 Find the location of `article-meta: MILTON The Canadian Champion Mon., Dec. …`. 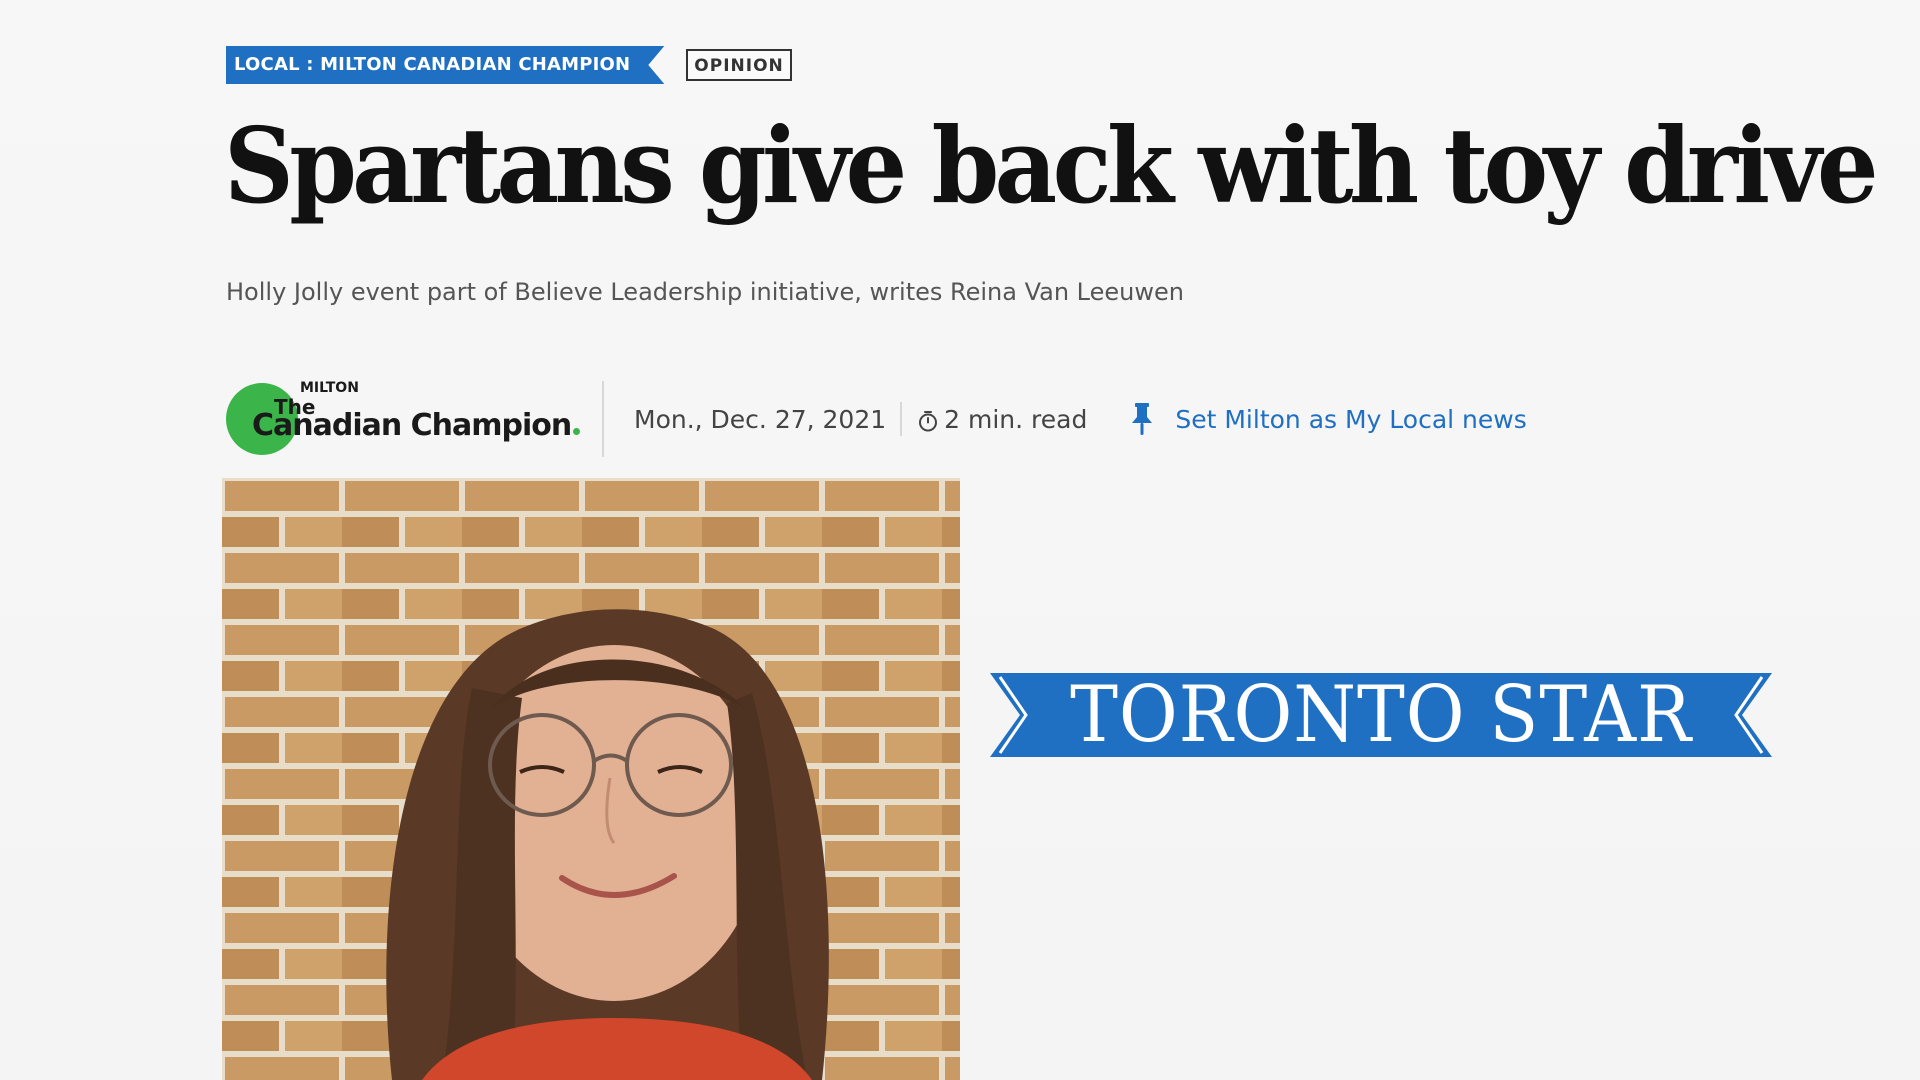

article-meta: MILTON The Canadian Champion Mon., Dec. … is located at coordinates (876, 419).